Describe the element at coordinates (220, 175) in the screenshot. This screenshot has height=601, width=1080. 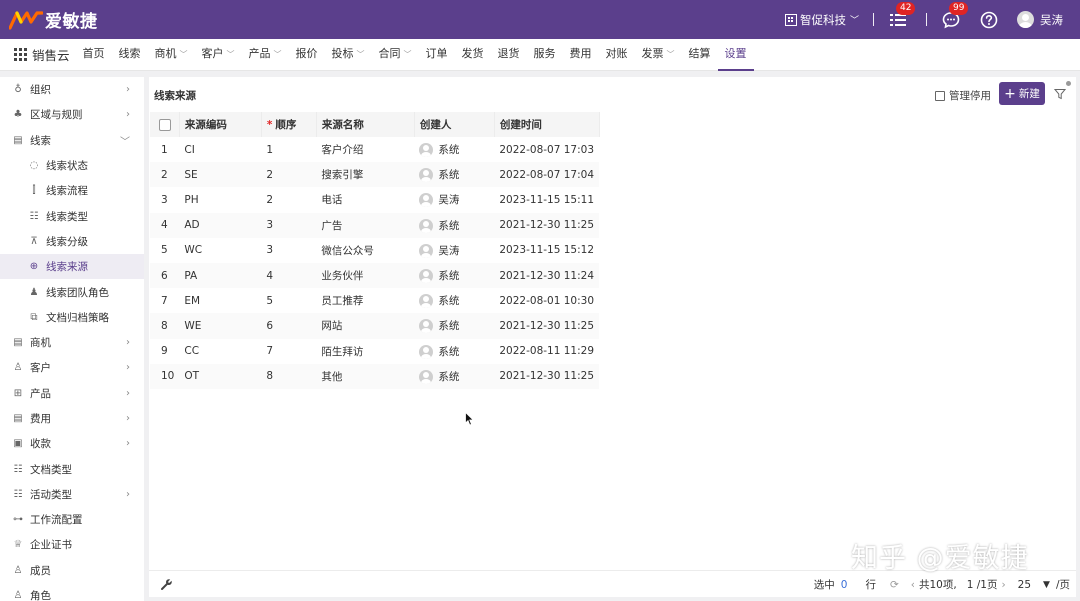
I see `source-code-link: SE` at that location.